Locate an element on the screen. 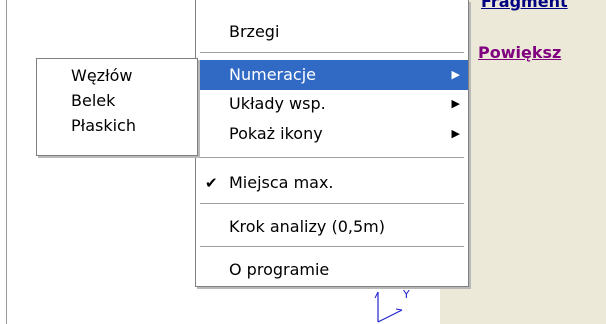  menu-item-label: Numeracje is located at coordinates (273, 74).